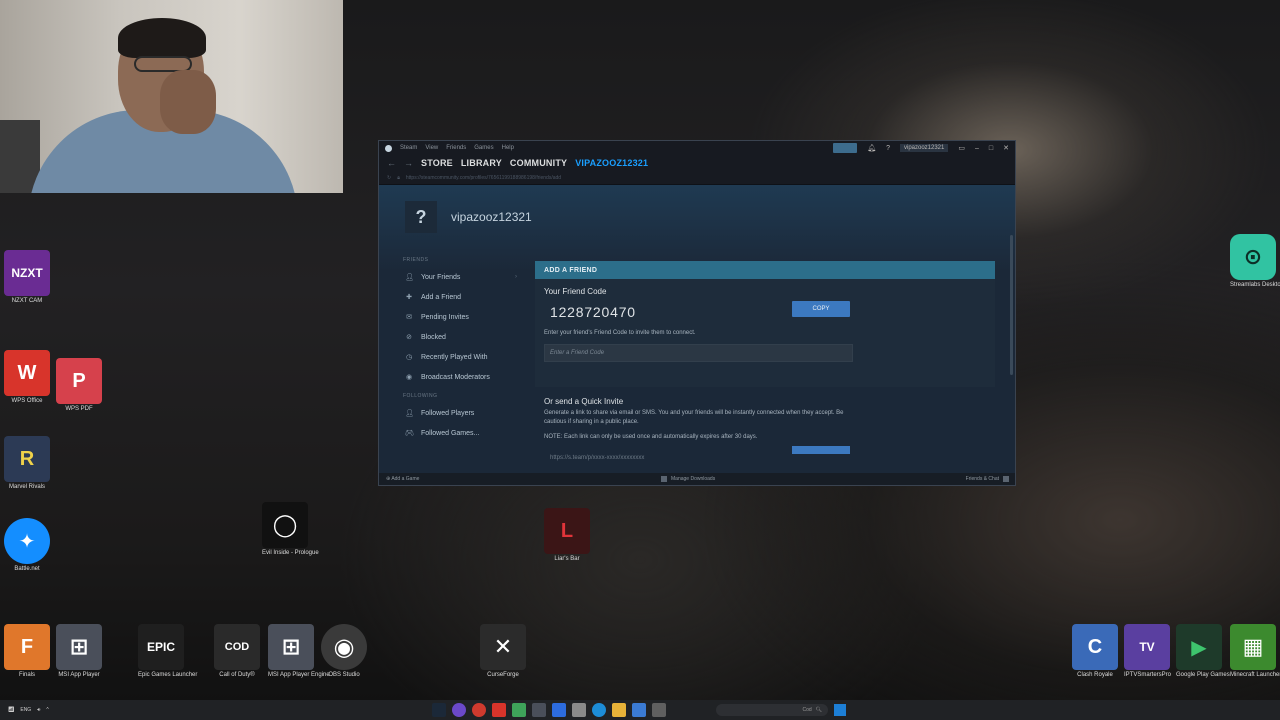  Describe the element at coordinates (688, 479) in the screenshot. I see `manage-downloads-button: Manage Downloads` at that location.